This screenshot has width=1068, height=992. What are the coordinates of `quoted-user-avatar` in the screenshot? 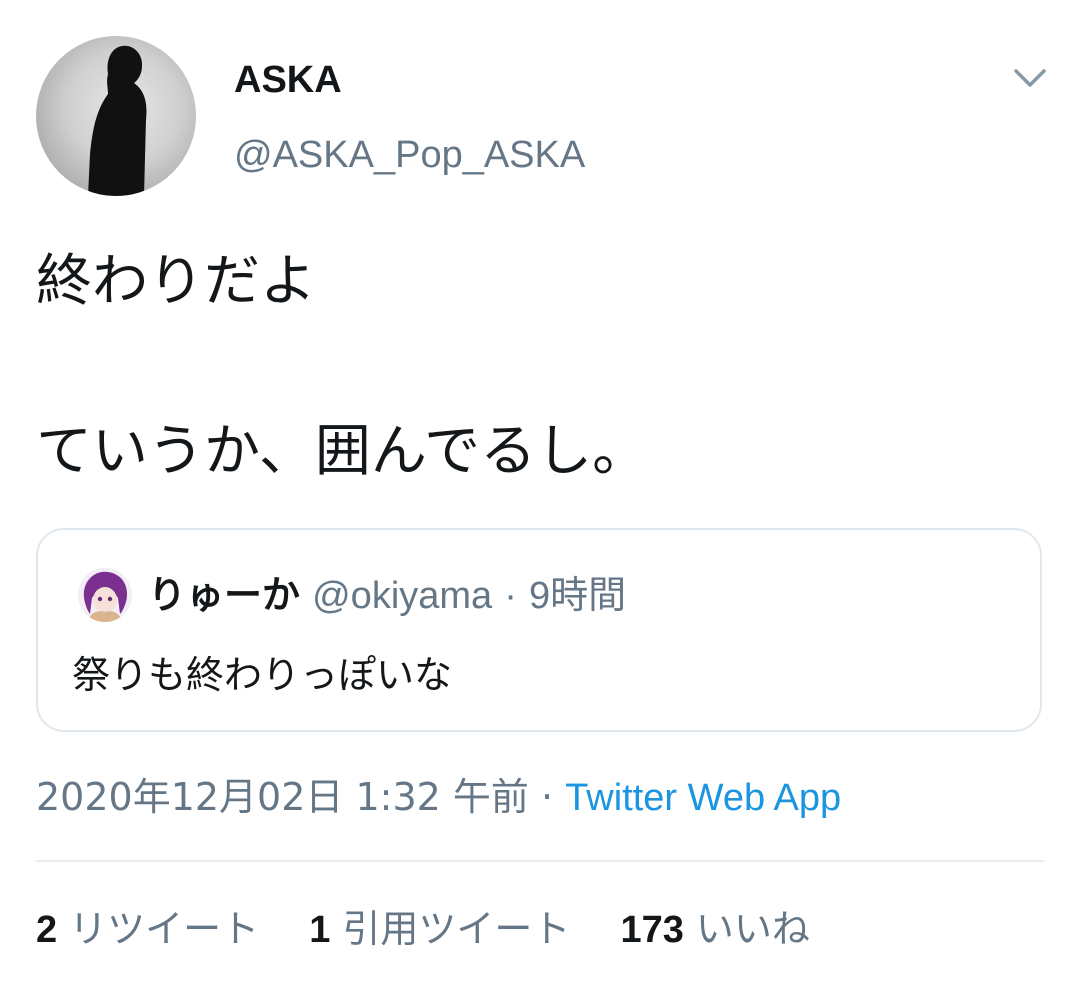 It's located at (105, 595).